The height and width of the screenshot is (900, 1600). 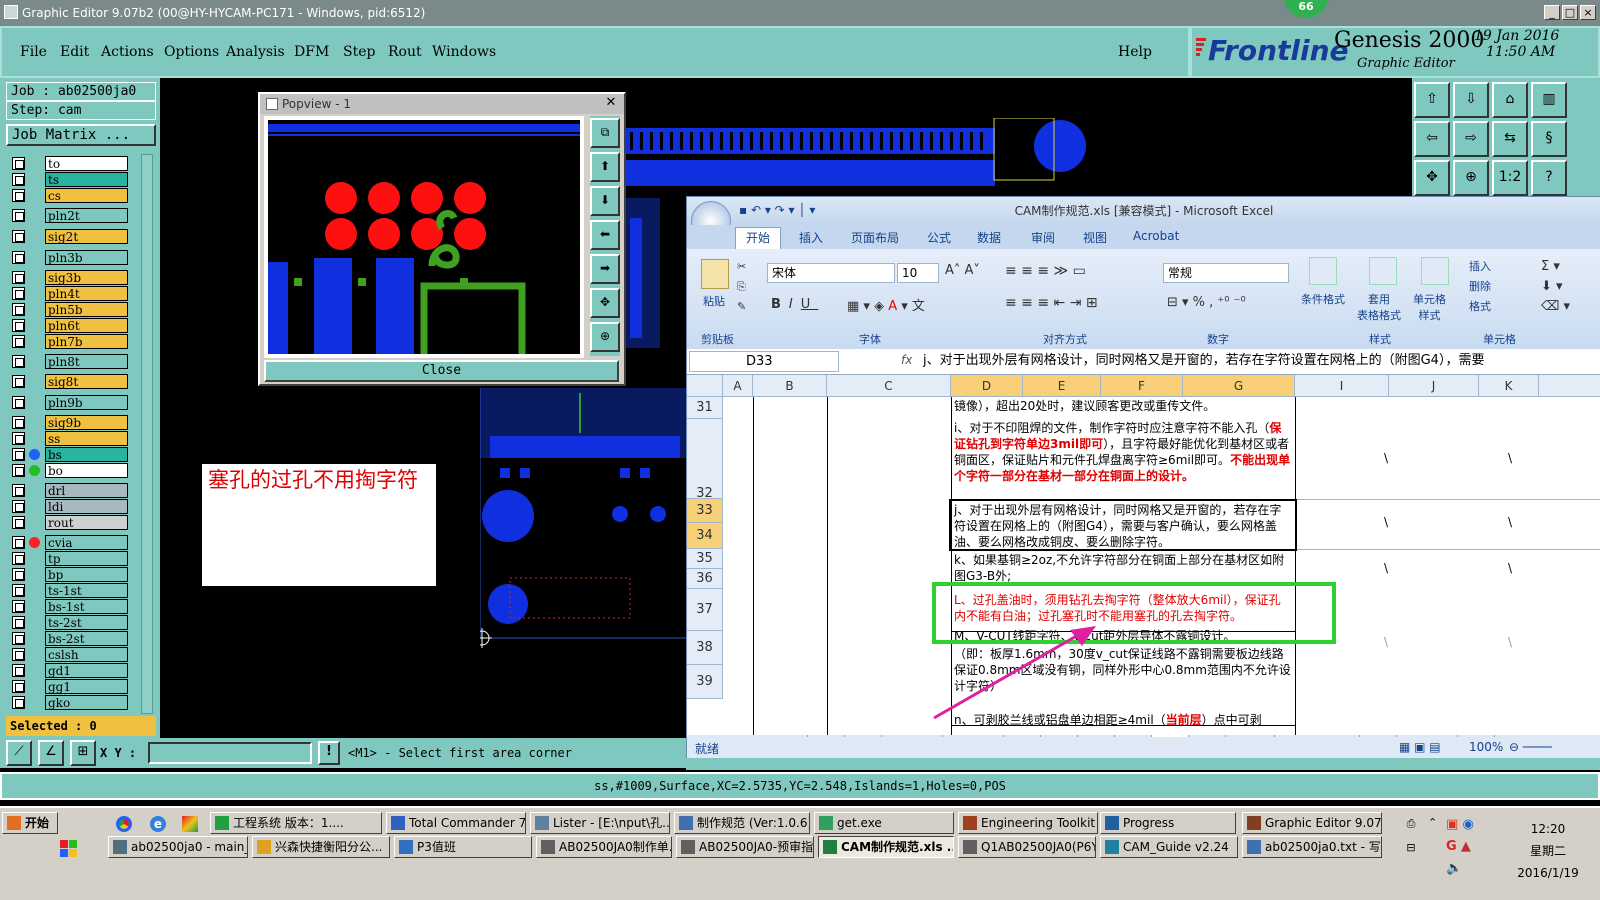 I want to click on layer-row-pln9b: pln9b, so click(x=69, y=402).